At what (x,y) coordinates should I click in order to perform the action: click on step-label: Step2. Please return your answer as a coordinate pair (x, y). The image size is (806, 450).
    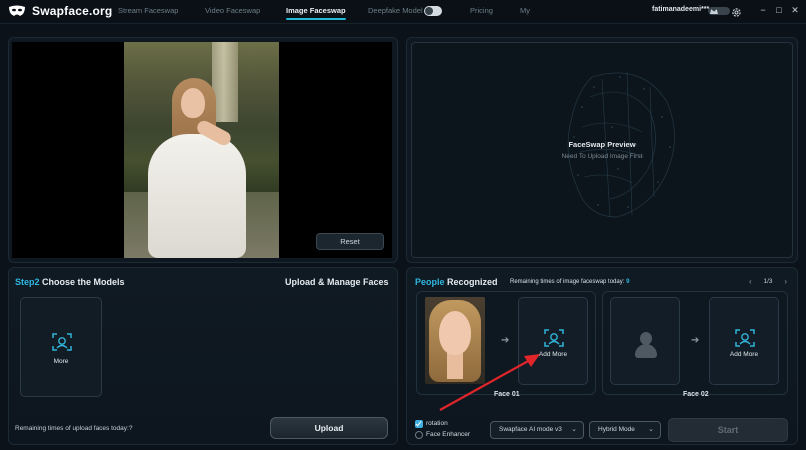
    Looking at the image, I should click on (27, 282).